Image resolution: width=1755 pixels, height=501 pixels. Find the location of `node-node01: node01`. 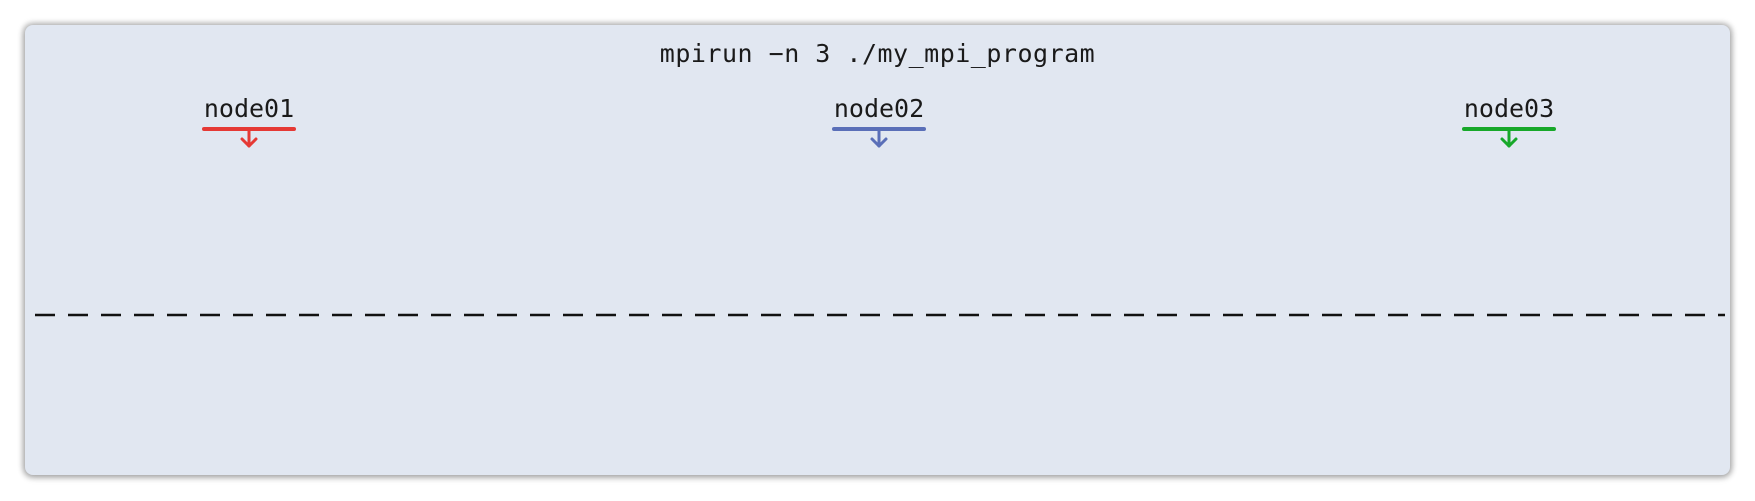

node-node01: node01 is located at coordinates (249, 122).